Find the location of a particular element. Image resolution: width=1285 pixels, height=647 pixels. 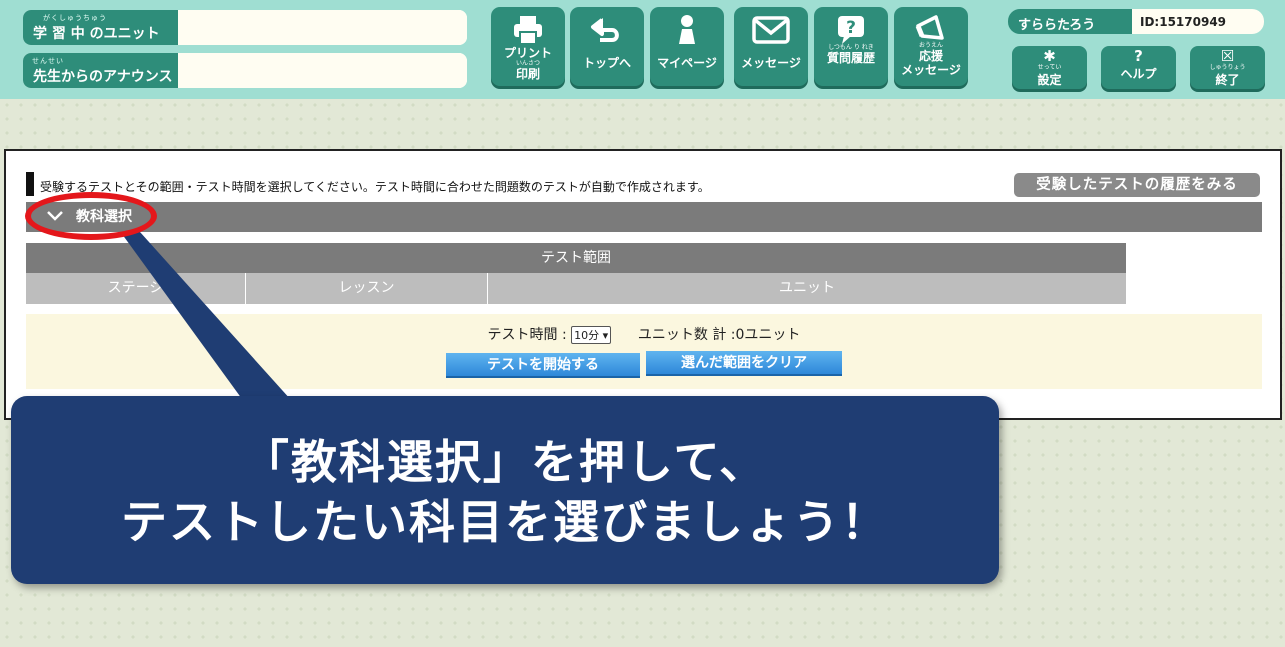

subject-select-highlight is located at coordinates (91, 216).